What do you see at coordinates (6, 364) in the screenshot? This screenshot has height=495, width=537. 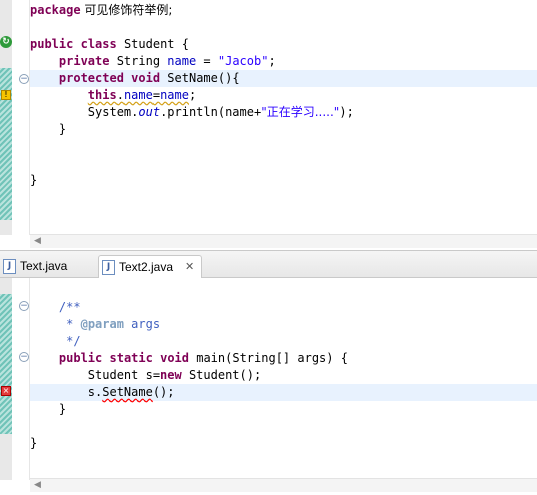 I see `ruler-hatch` at bounding box center [6, 364].